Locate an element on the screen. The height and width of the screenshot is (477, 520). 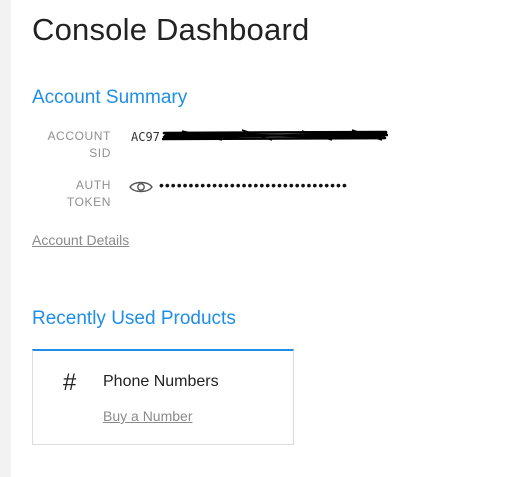
eye-icon is located at coordinates (141, 187).